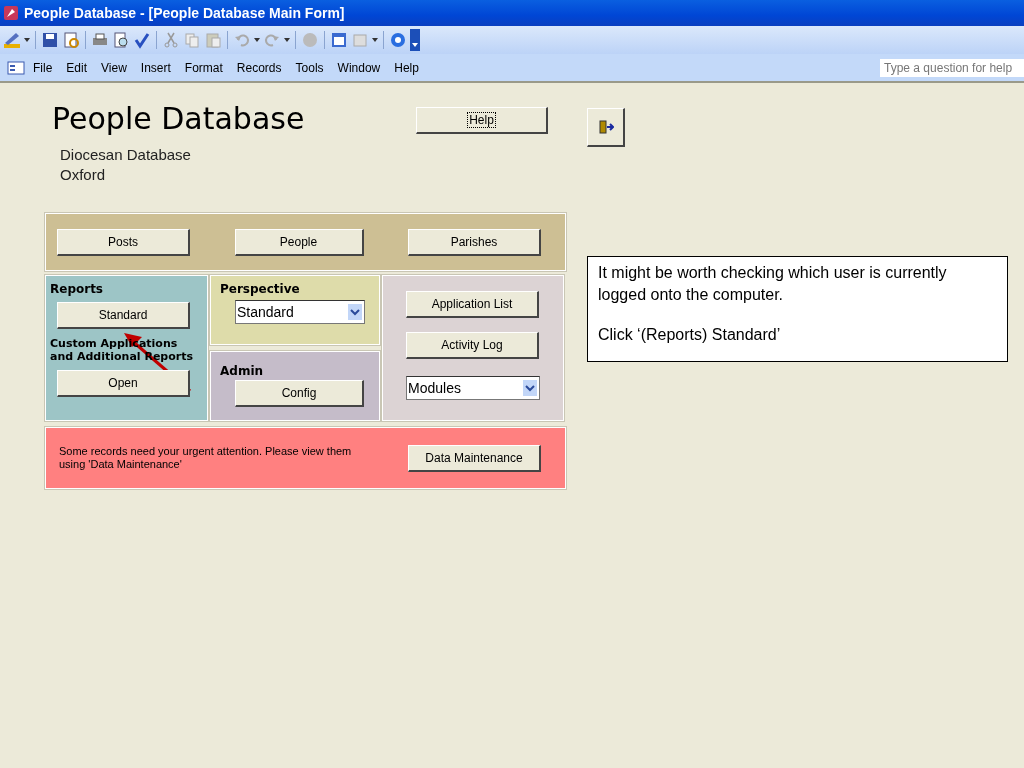 This screenshot has width=1024, height=768. What do you see at coordinates (474, 242) in the screenshot?
I see `nav-button: Parishes` at bounding box center [474, 242].